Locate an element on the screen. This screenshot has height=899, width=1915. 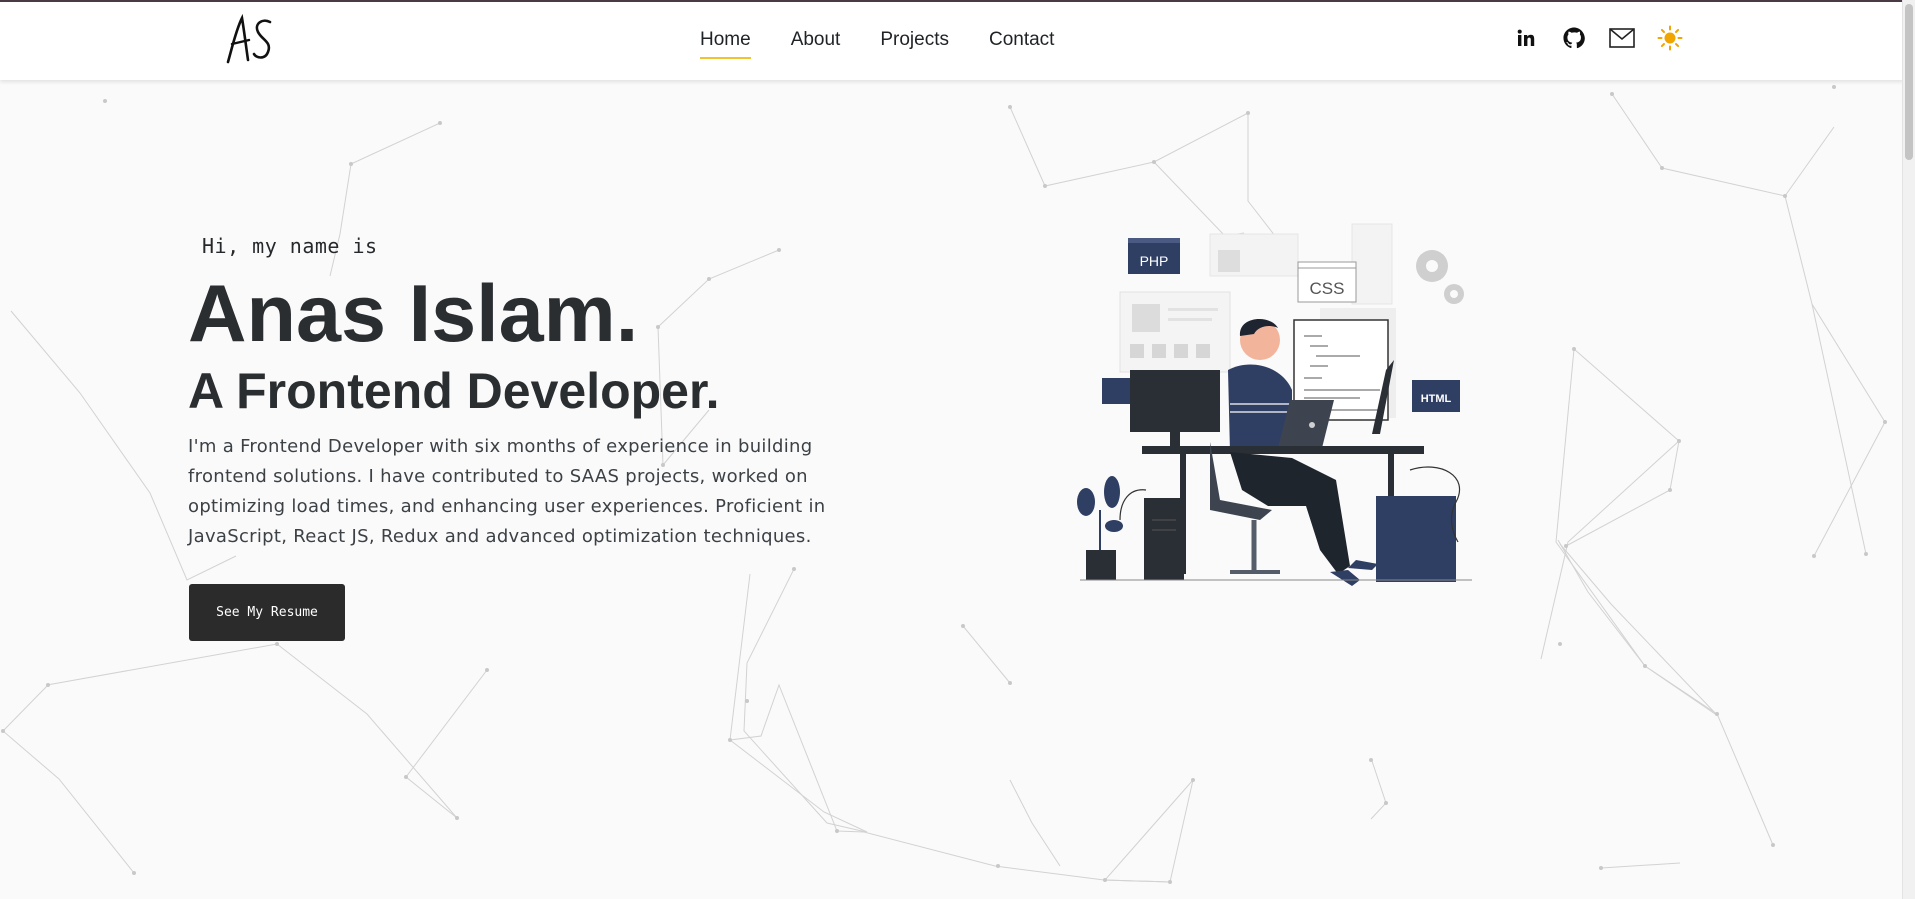
logo-mark-icon is located at coordinates (249, 38).